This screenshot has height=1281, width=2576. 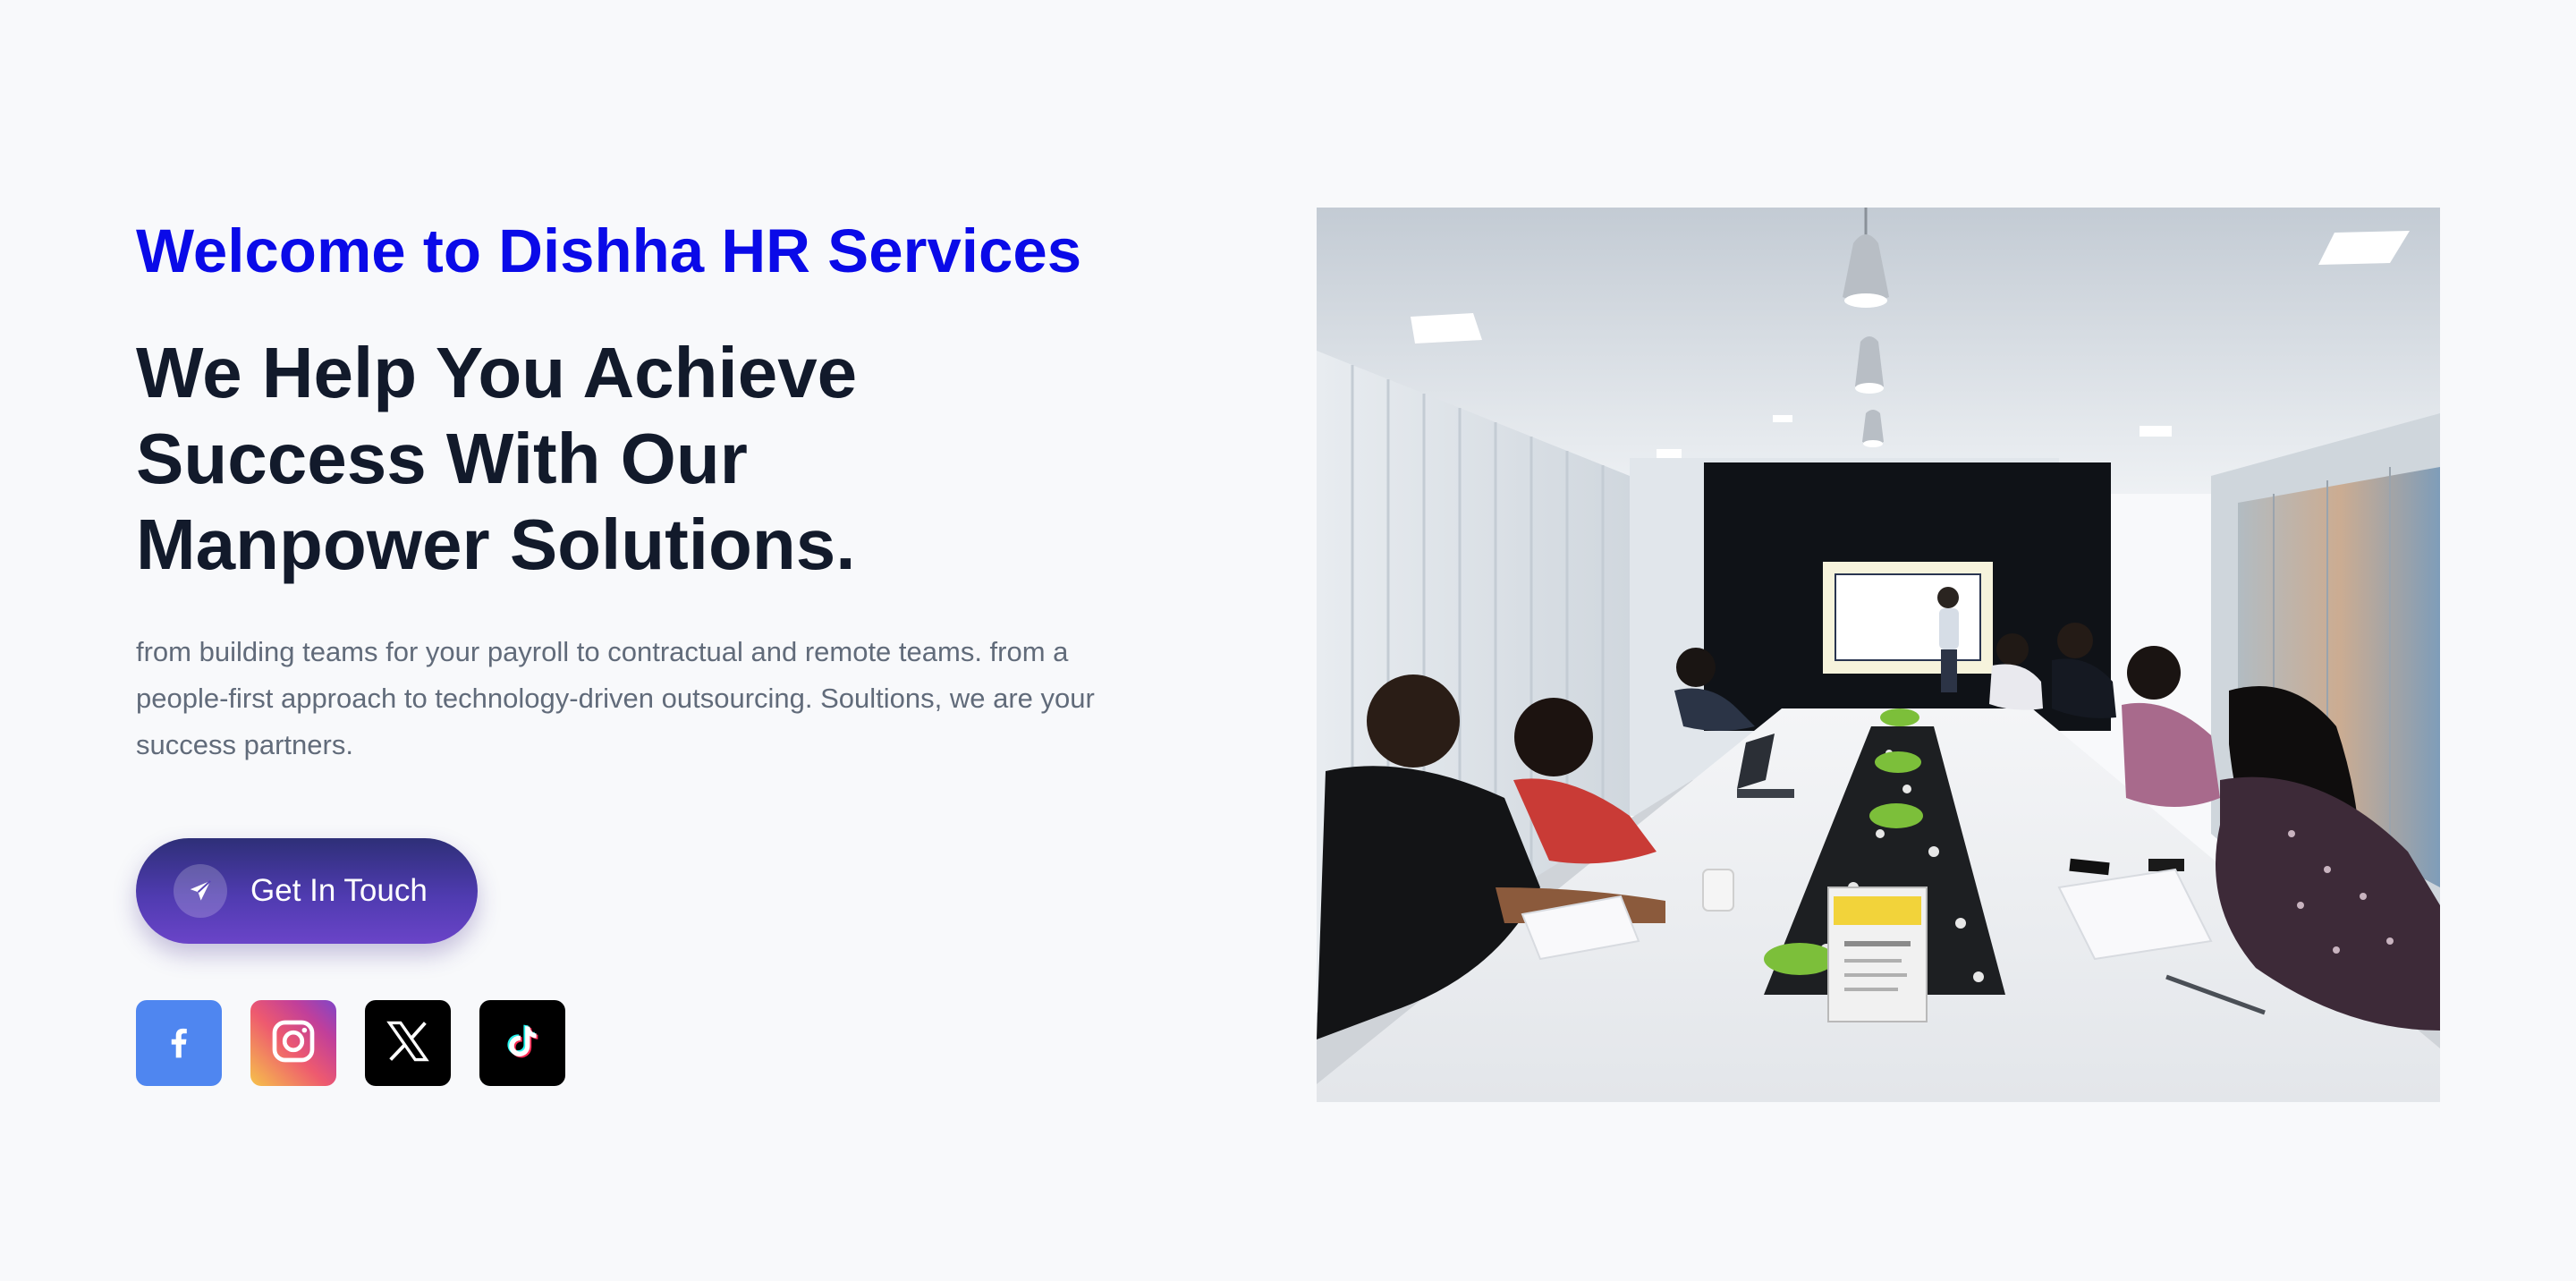 I want to click on get-in-touch-button: Get In Touch, so click(x=307, y=891).